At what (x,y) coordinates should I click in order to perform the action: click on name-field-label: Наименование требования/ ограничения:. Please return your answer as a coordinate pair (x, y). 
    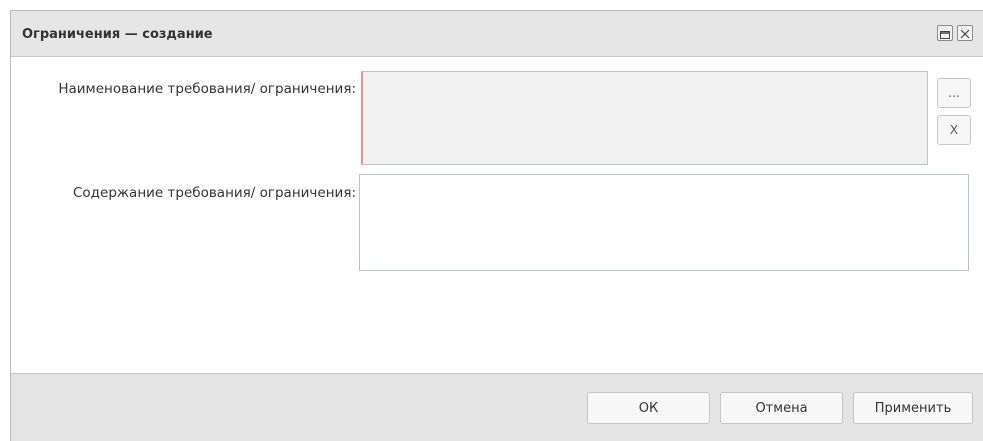
    Looking at the image, I should click on (207, 89).